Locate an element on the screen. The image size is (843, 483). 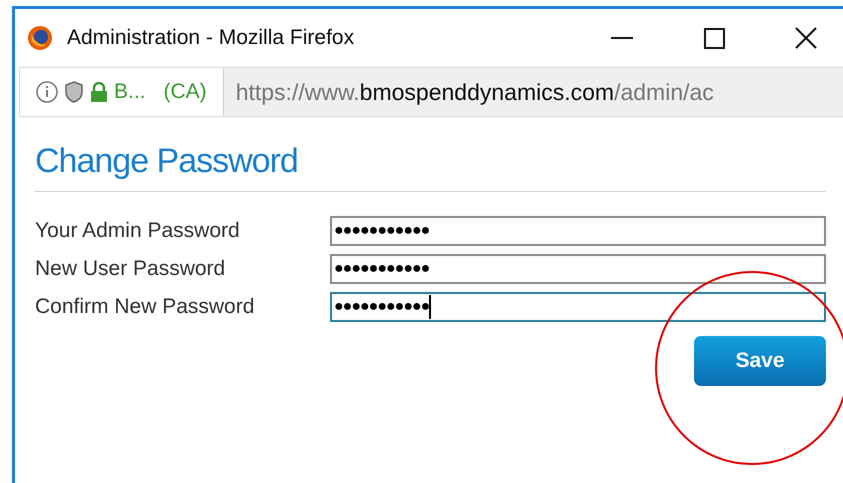
country-label: (CA) is located at coordinates (185, 92).